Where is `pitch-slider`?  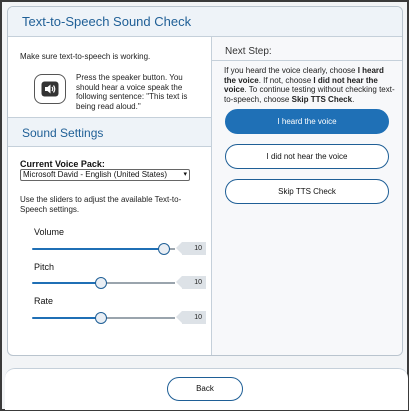
pitch-slider is located at coordinates (103, 283).